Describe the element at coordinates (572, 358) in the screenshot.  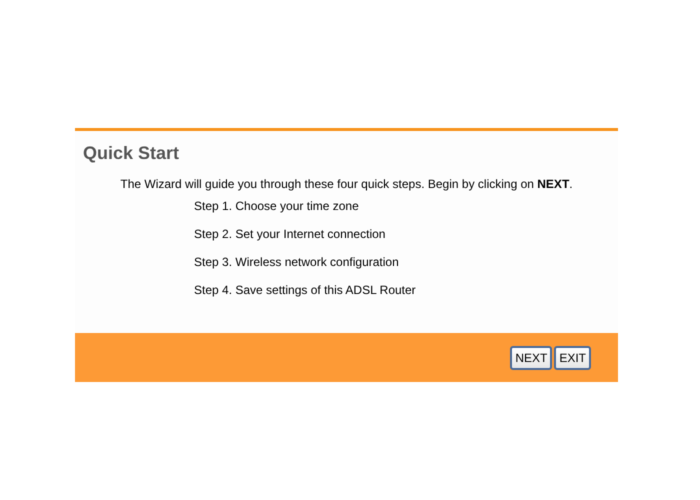
I see `exit-button: EXIT` at that location.